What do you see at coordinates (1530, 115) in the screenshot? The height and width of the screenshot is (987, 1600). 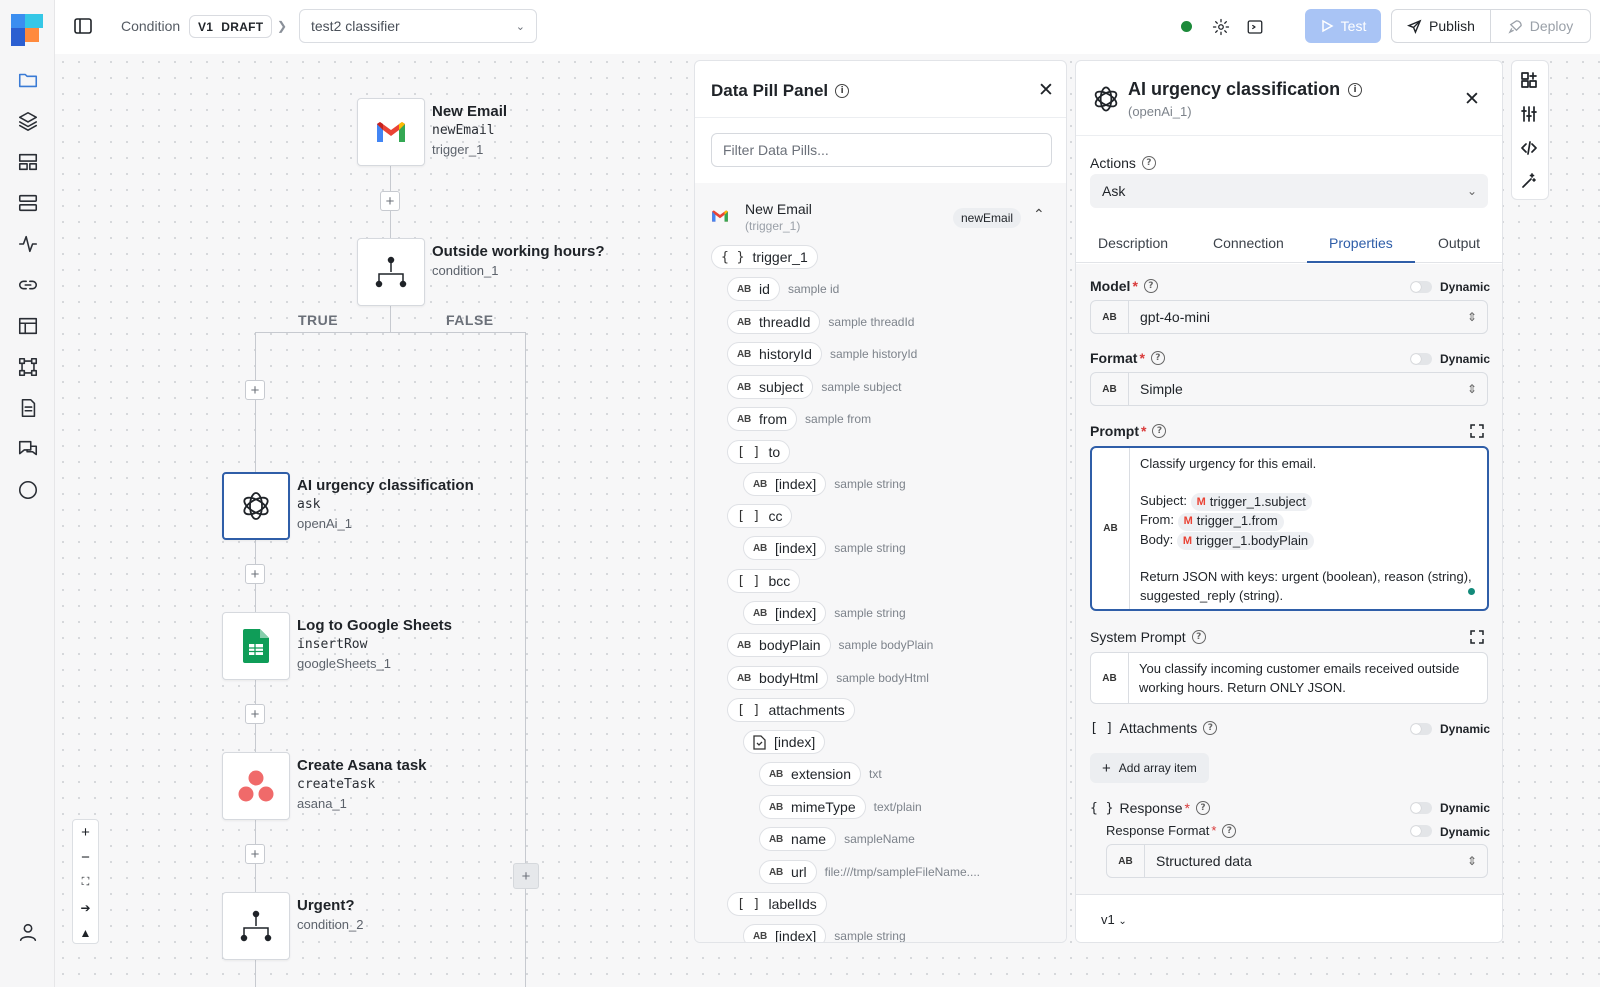 I see `sliders-icon` at bounding box center [1530, 115].